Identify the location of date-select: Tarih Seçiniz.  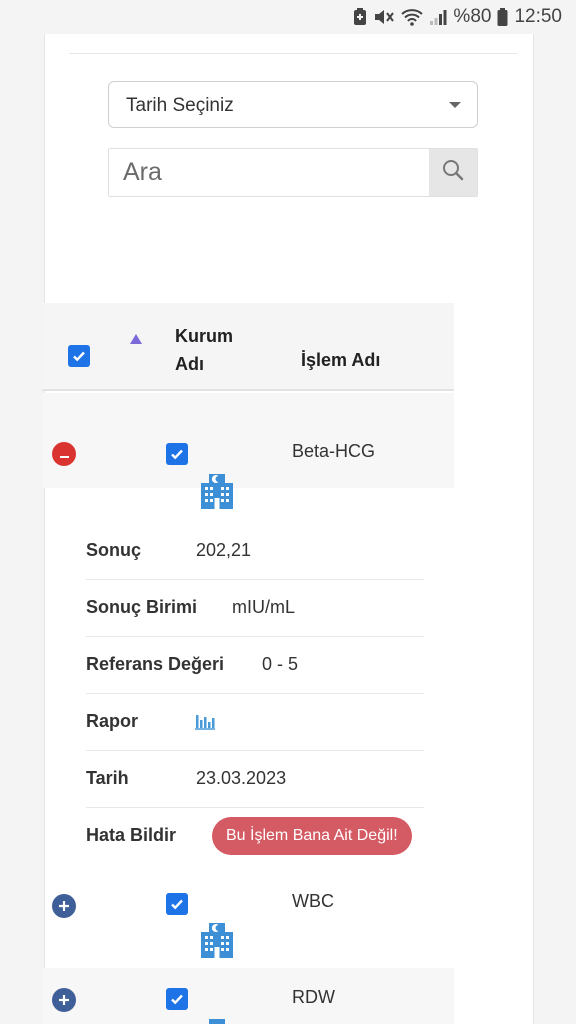
(293, 104).